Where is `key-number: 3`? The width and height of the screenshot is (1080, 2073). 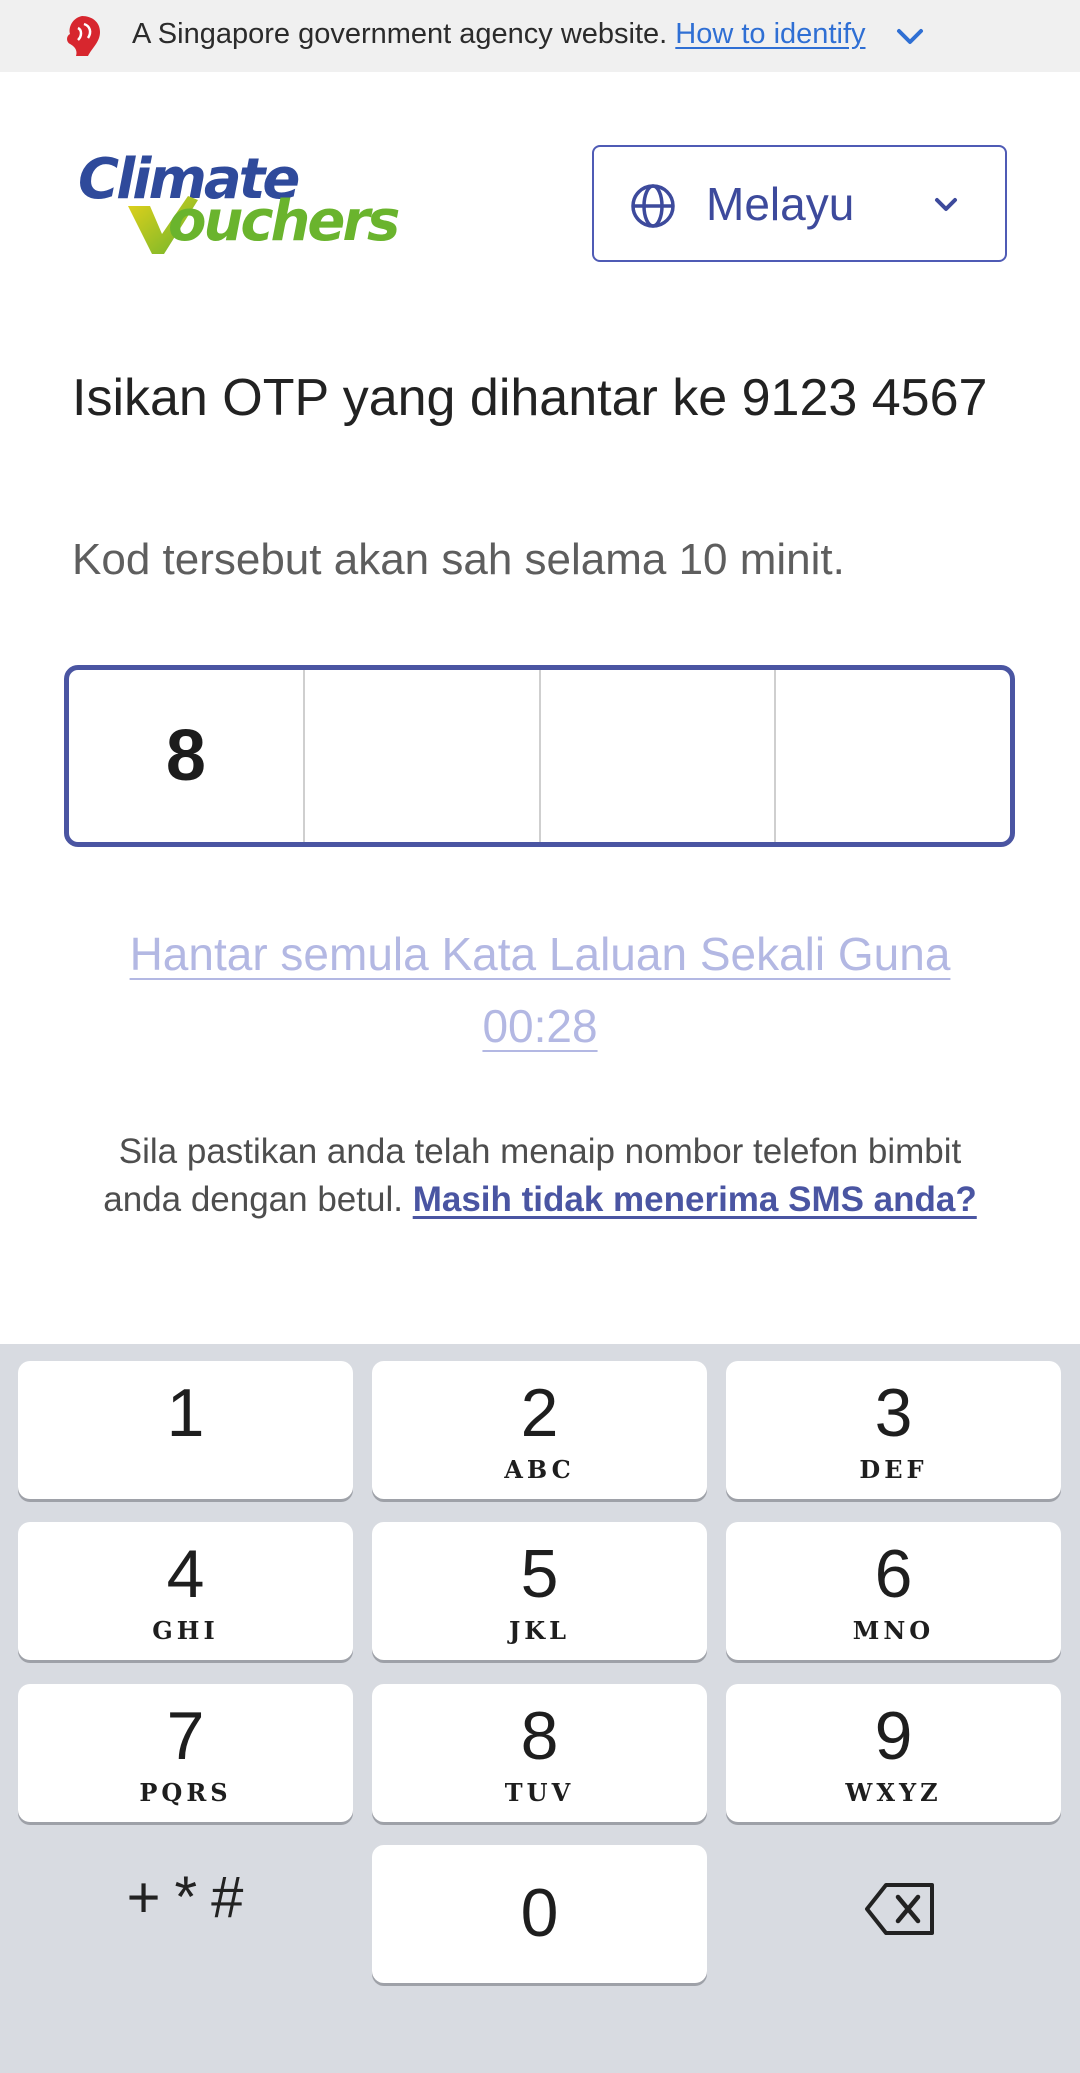
key-number: 3 is located at coordinates (893, 1413).